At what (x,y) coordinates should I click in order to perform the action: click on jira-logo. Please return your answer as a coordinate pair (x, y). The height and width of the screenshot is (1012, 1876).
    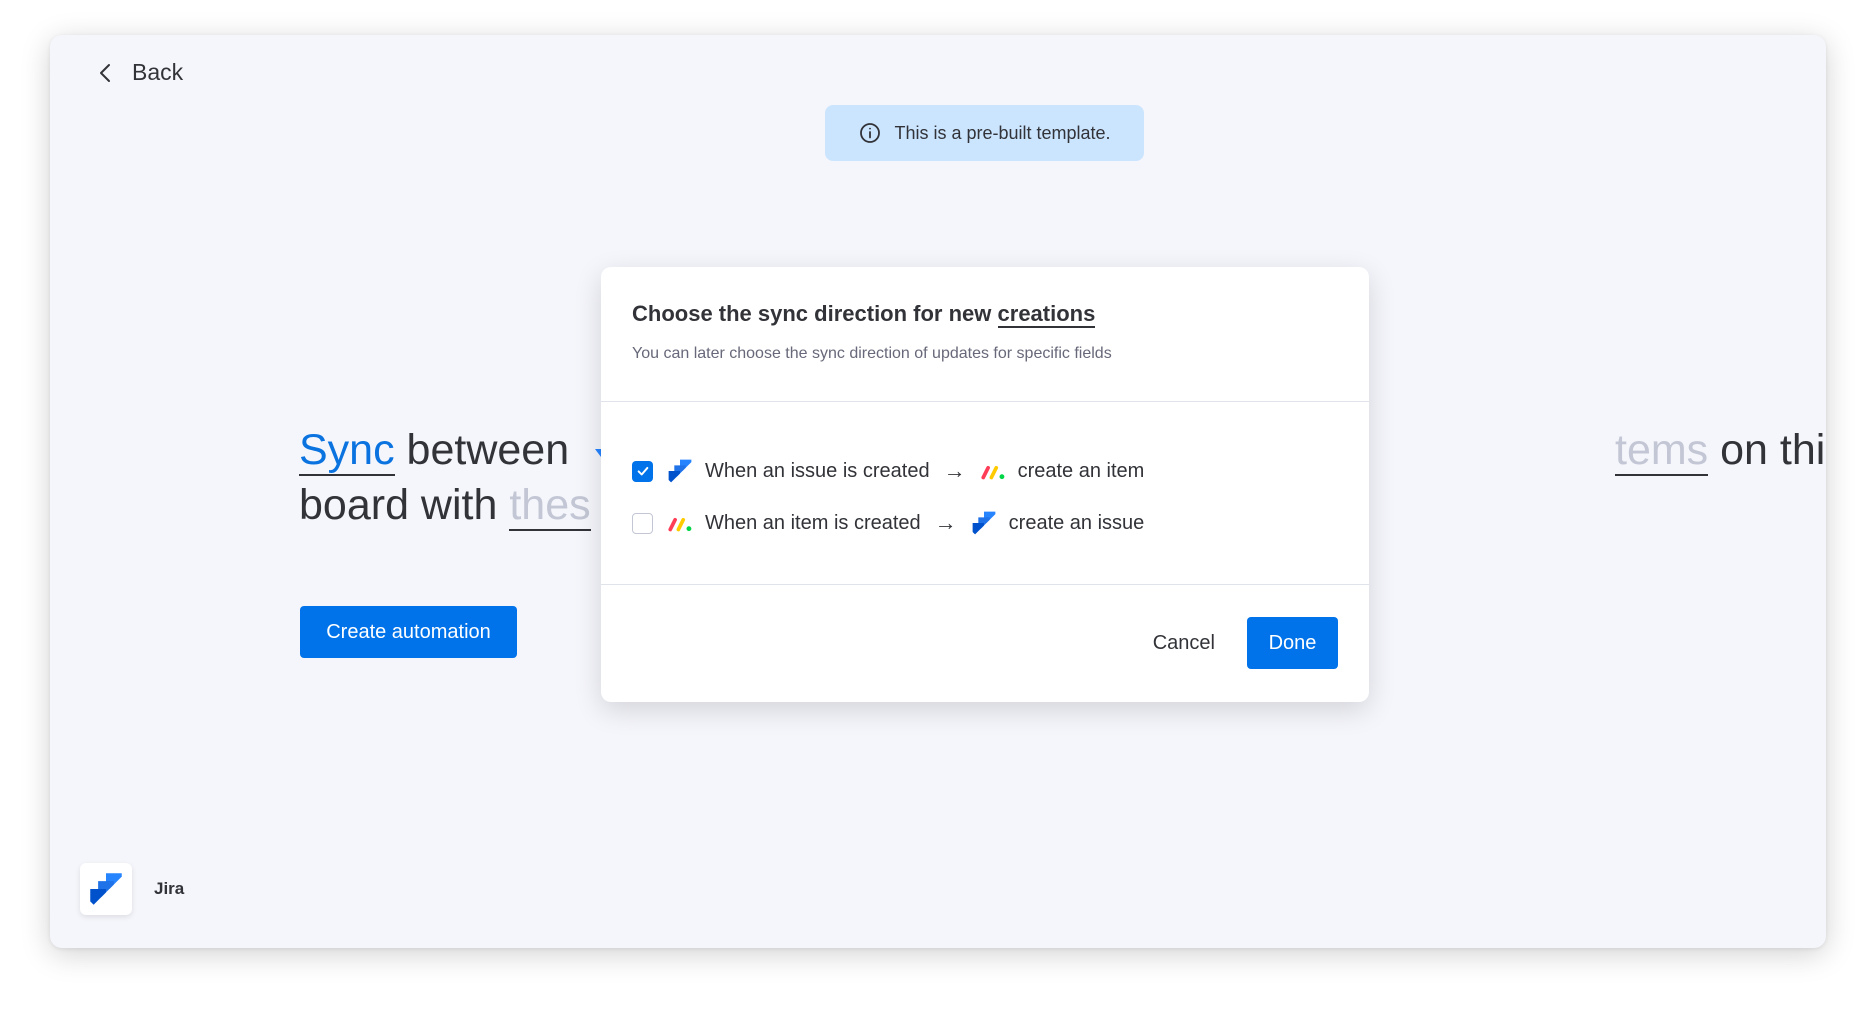
    Looking at the image, I should click on (106, 889).